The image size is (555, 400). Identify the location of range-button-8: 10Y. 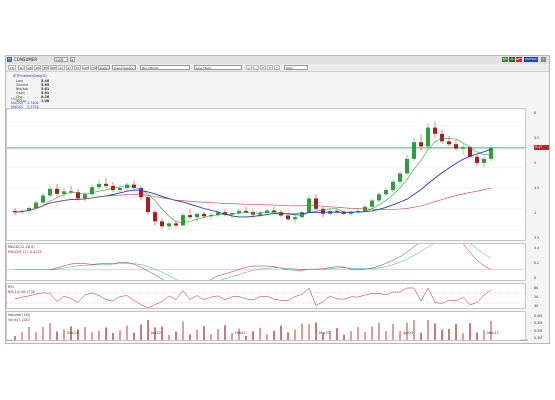
(85, 67).